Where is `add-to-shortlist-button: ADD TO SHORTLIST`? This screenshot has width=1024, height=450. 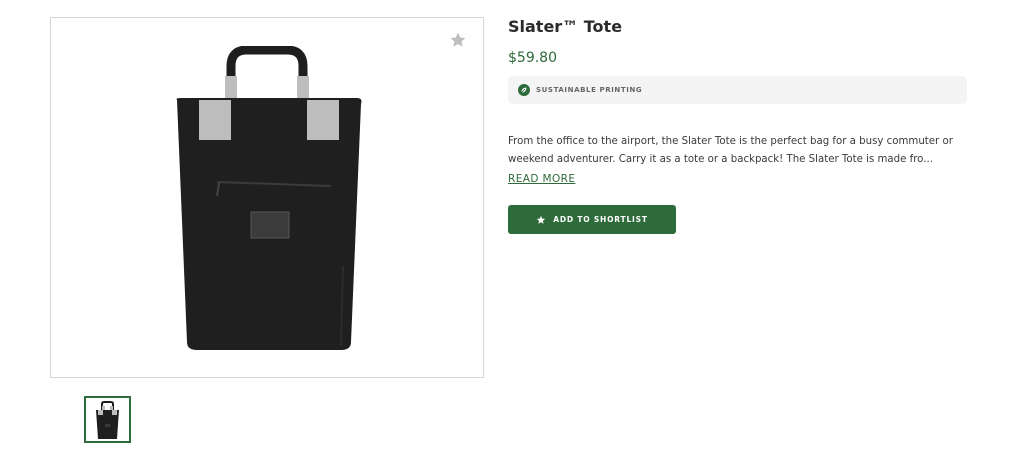
add-to-shortlist-button: ADD TO SHORTLIST is located at coordinates (592, 219).